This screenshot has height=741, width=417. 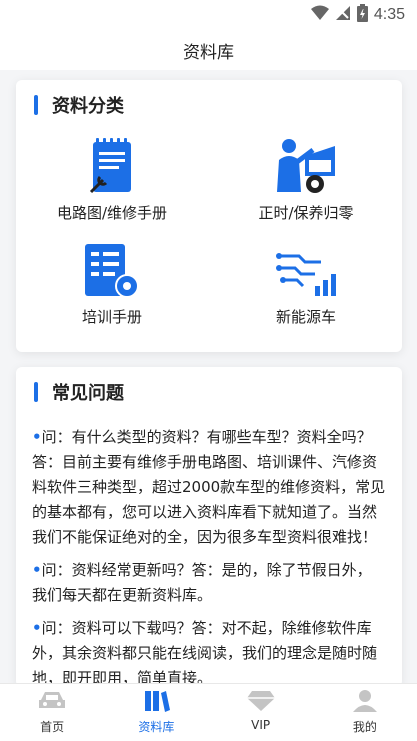 What do you see at coordinates (112, 166) in the screenshot?
I see `manual-wrench-icon` at bounding box center [112, 166].